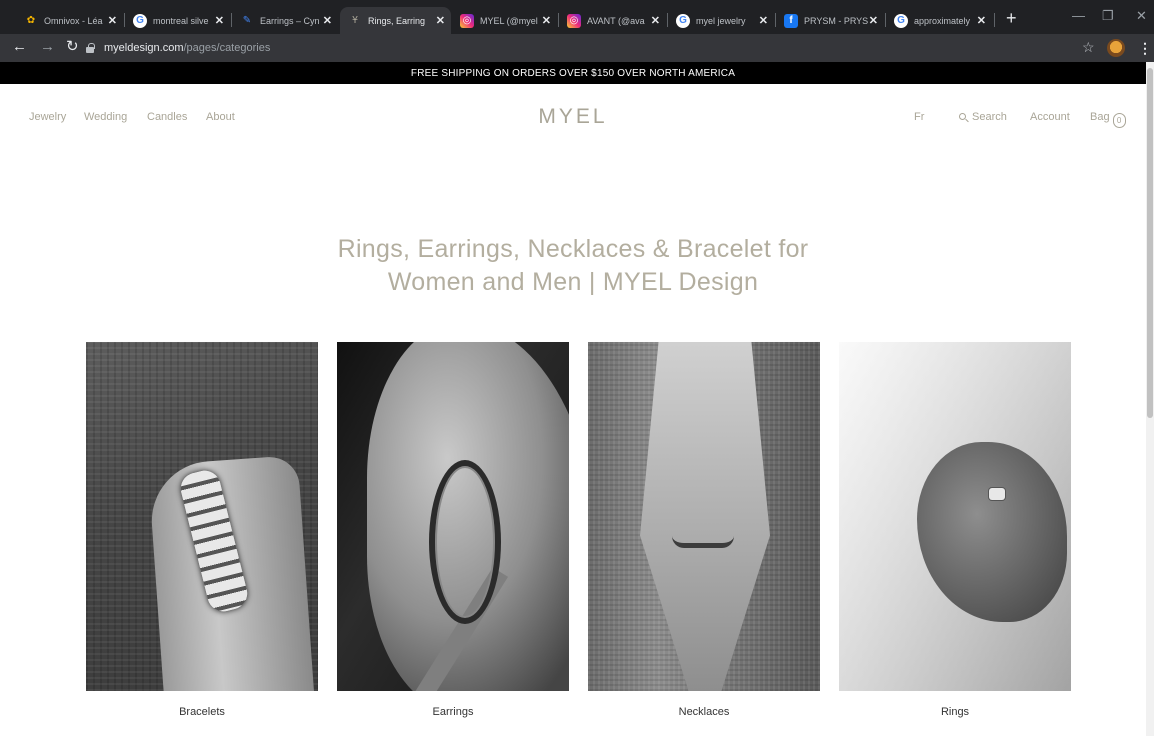 This screenshot has width=1154, height=736. I want to click on page-scrollbar, so click(1150, 399).